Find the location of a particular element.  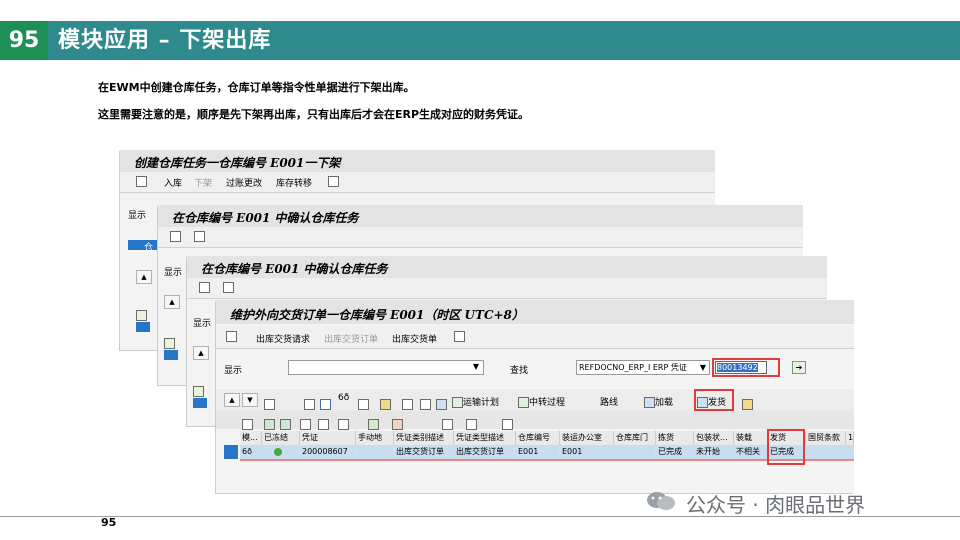

inbound-button: 入库 is located at coordinates (173, 182).